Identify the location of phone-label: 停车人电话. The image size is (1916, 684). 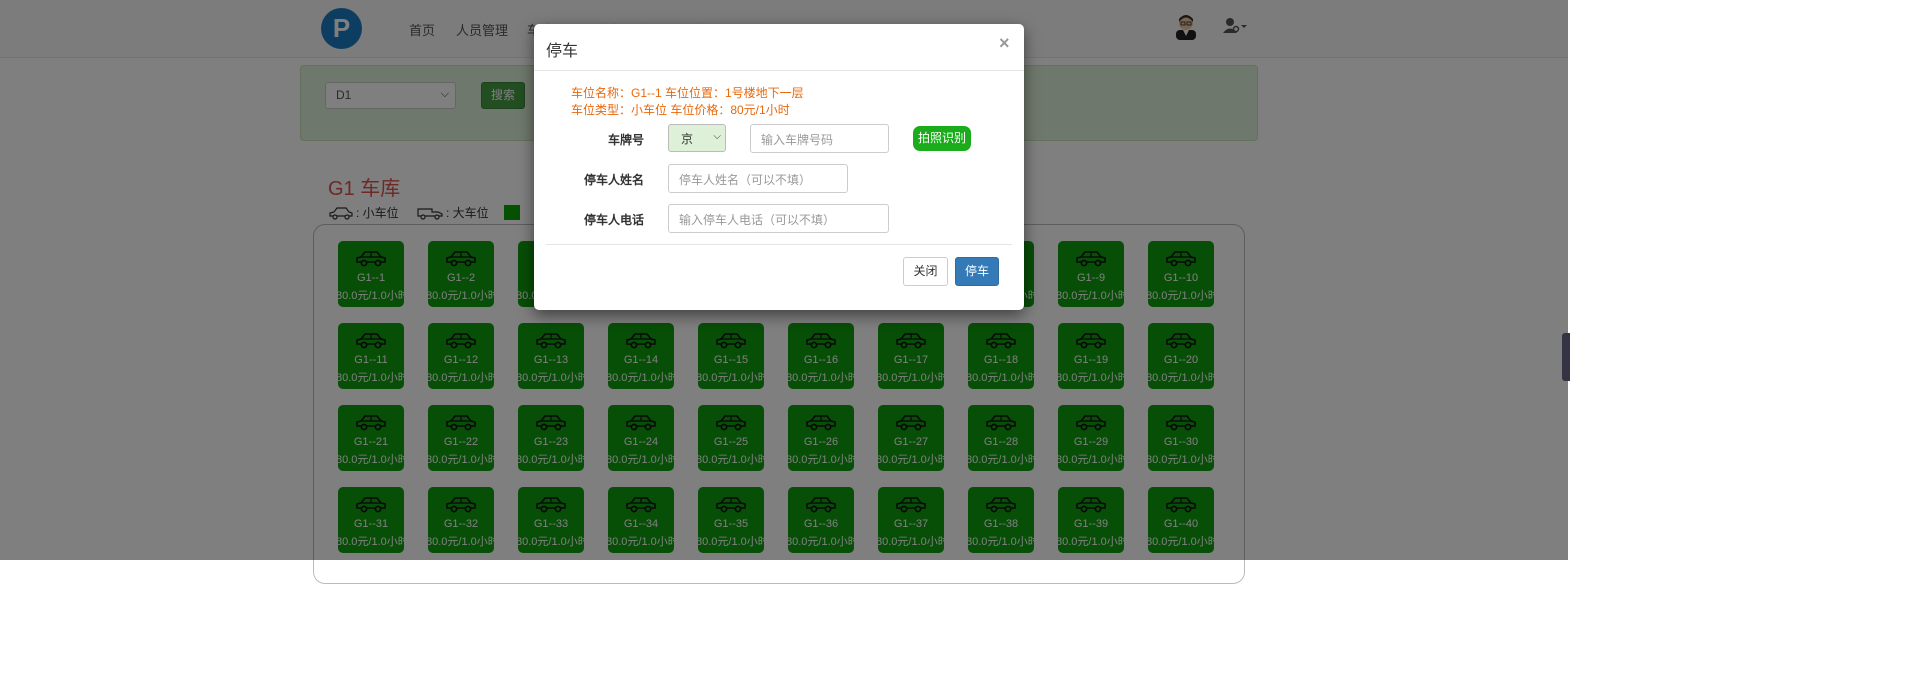
(613, 220).